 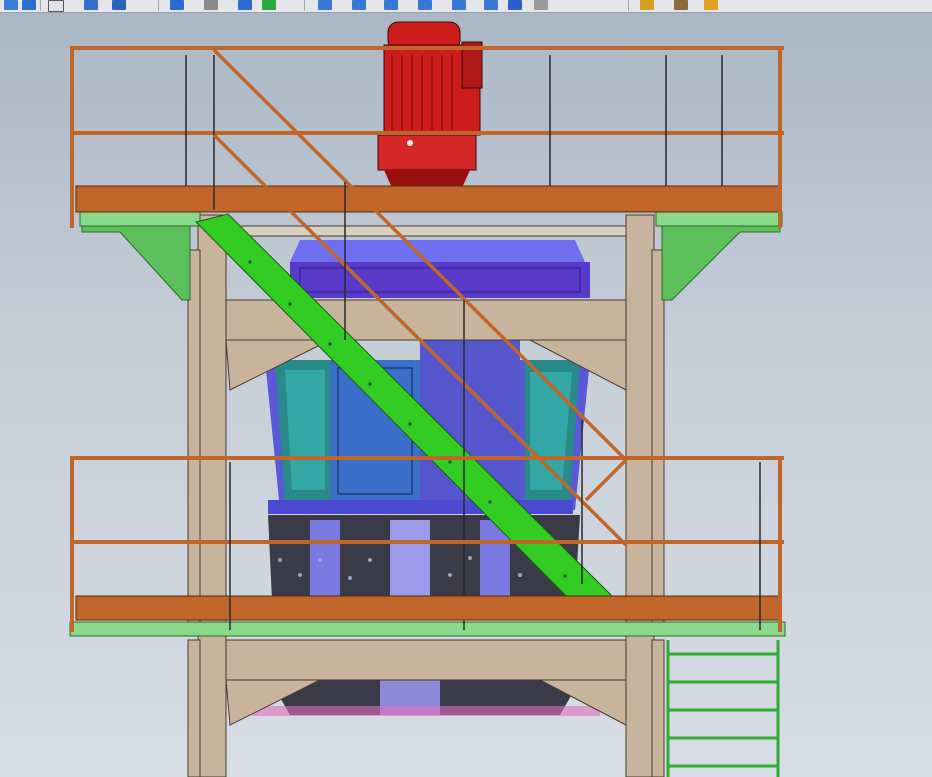 What do you see at coordinates (428, 608) in the screenshot?
I see `lower-platform` at bounding box center [428, 608].